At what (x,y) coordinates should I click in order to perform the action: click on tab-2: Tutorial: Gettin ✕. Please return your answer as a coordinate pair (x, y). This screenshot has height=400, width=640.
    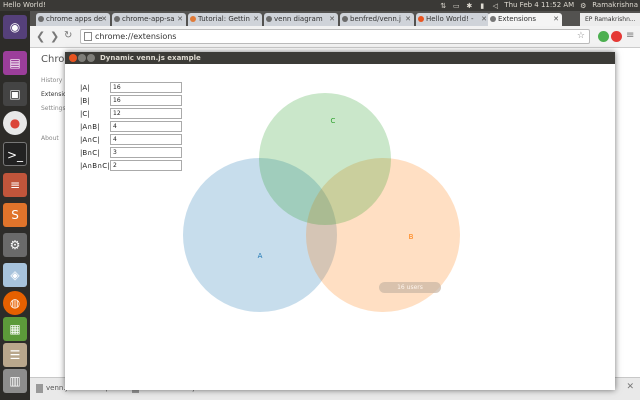
    Looking at the image, I should click on (225, 19).